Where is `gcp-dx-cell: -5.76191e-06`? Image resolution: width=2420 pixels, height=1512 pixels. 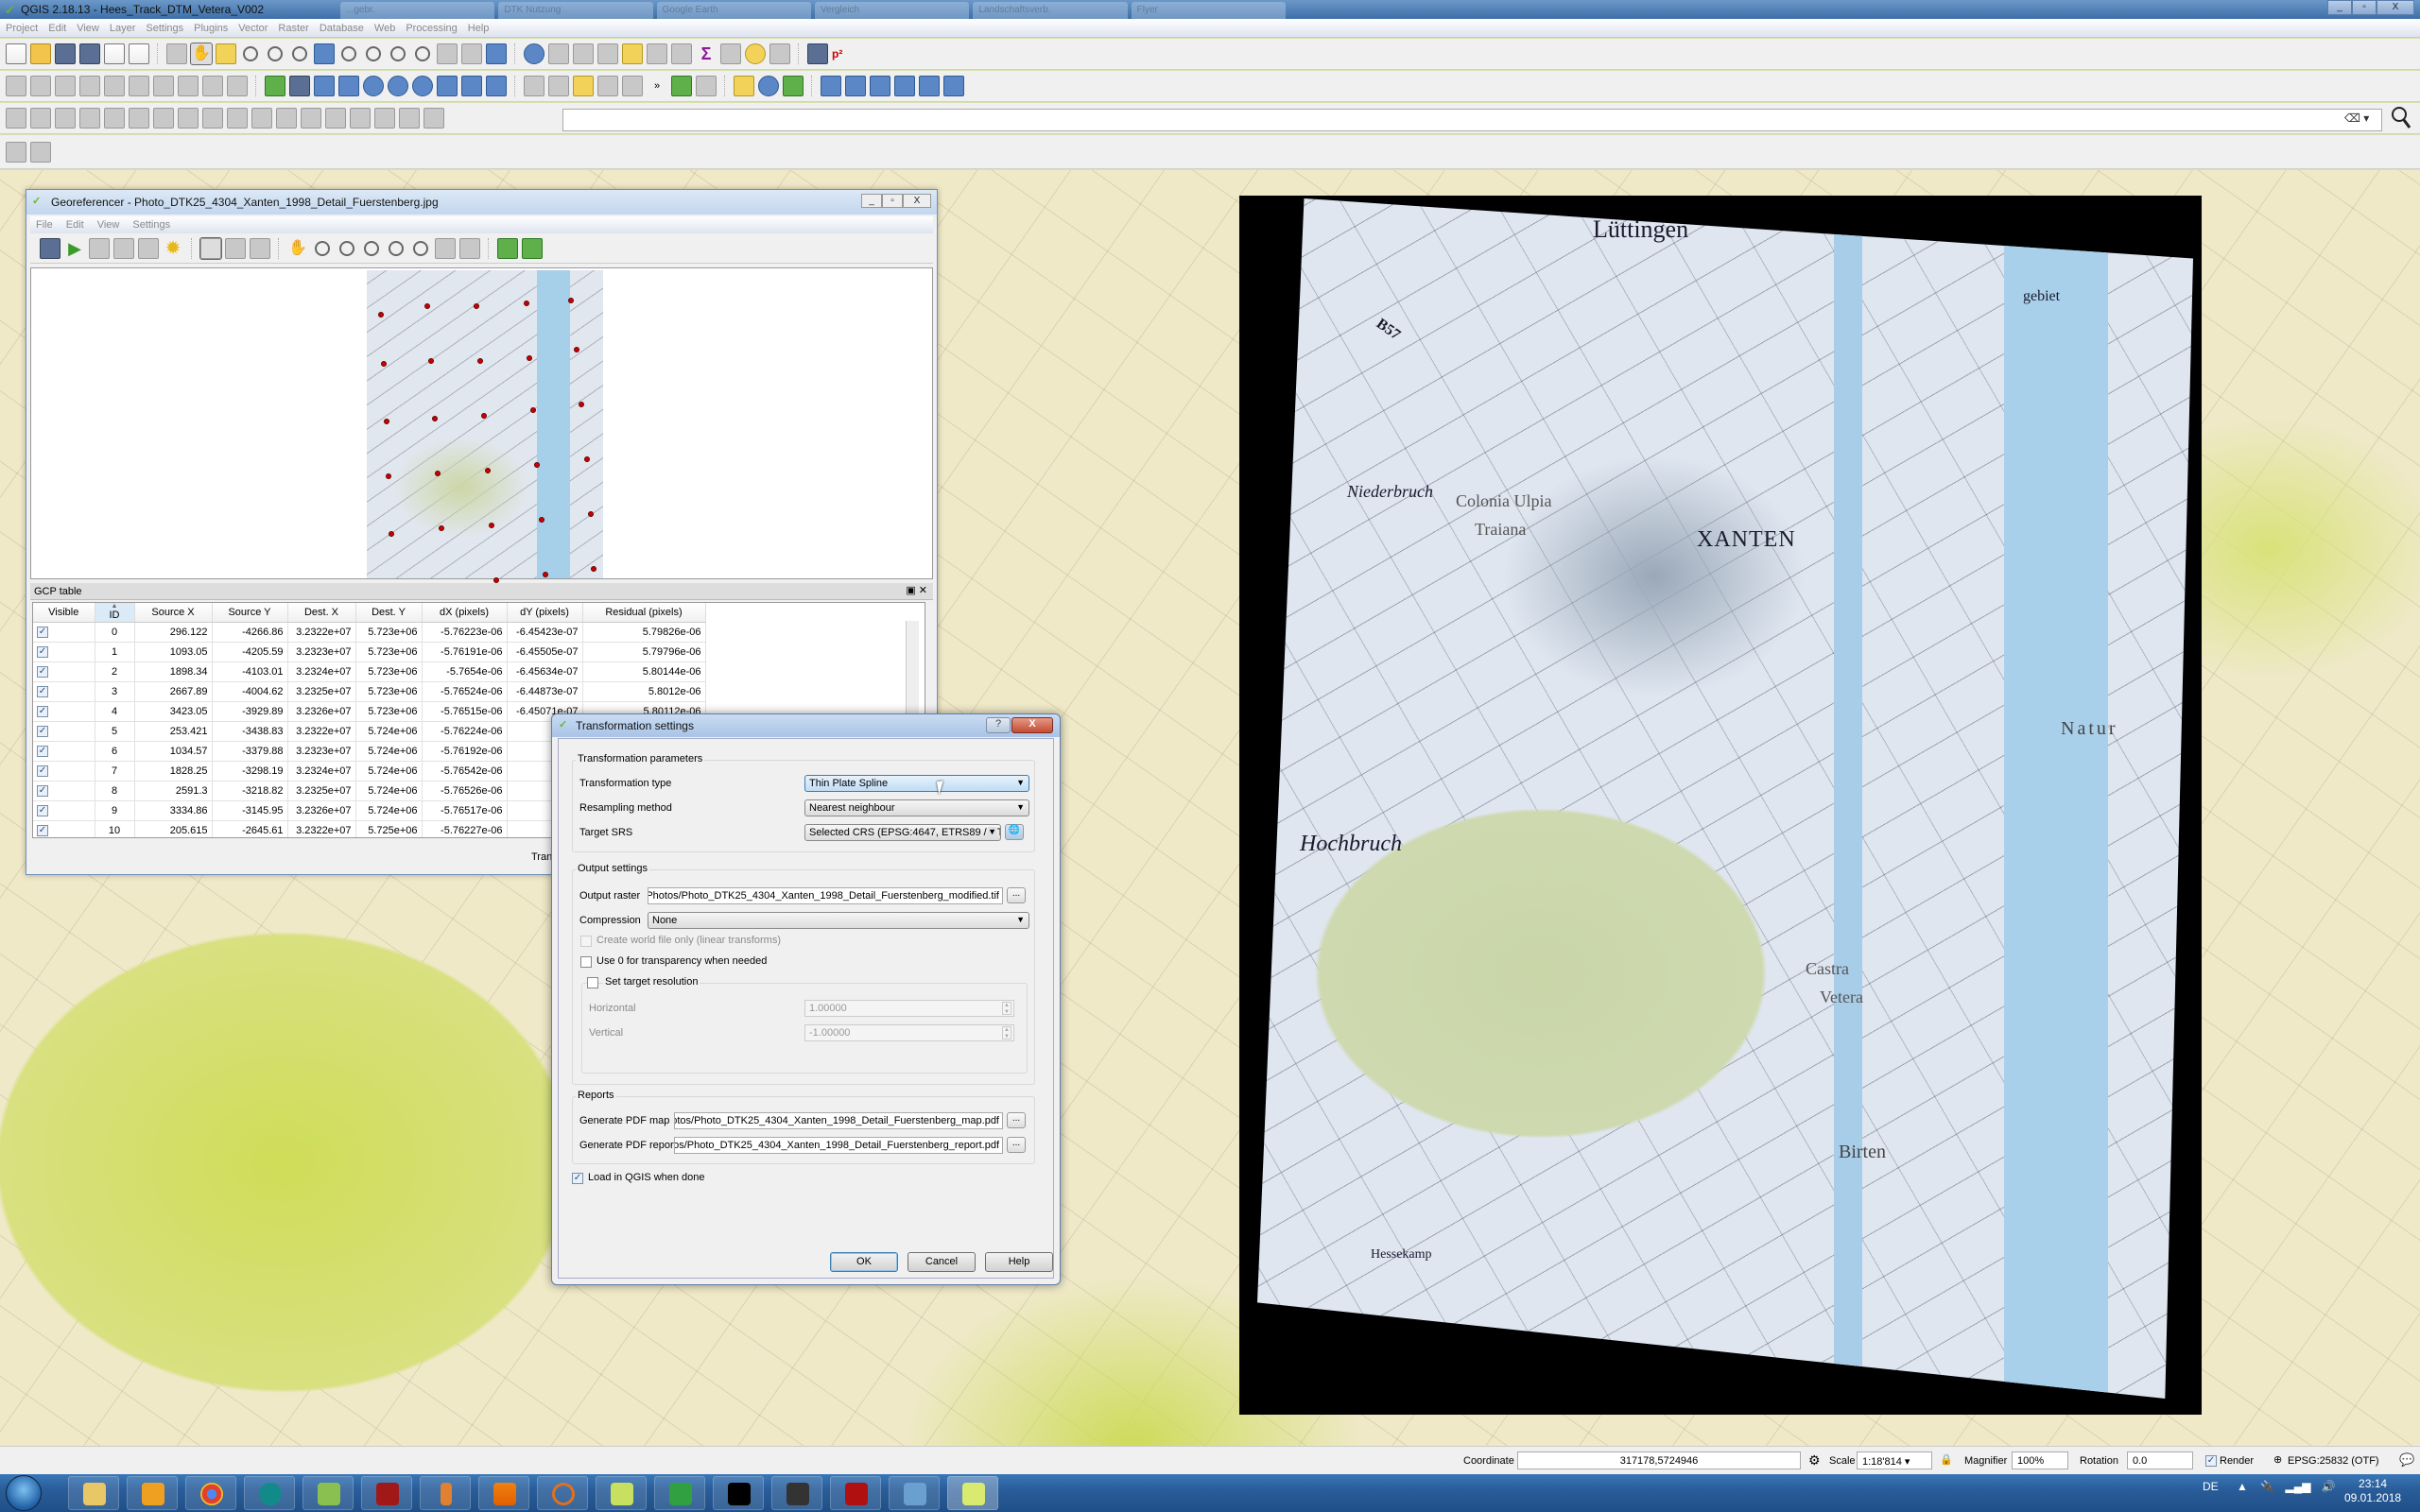
gcp-dx-cell: -5.76191e-06 is located at coordinates (465, 652).